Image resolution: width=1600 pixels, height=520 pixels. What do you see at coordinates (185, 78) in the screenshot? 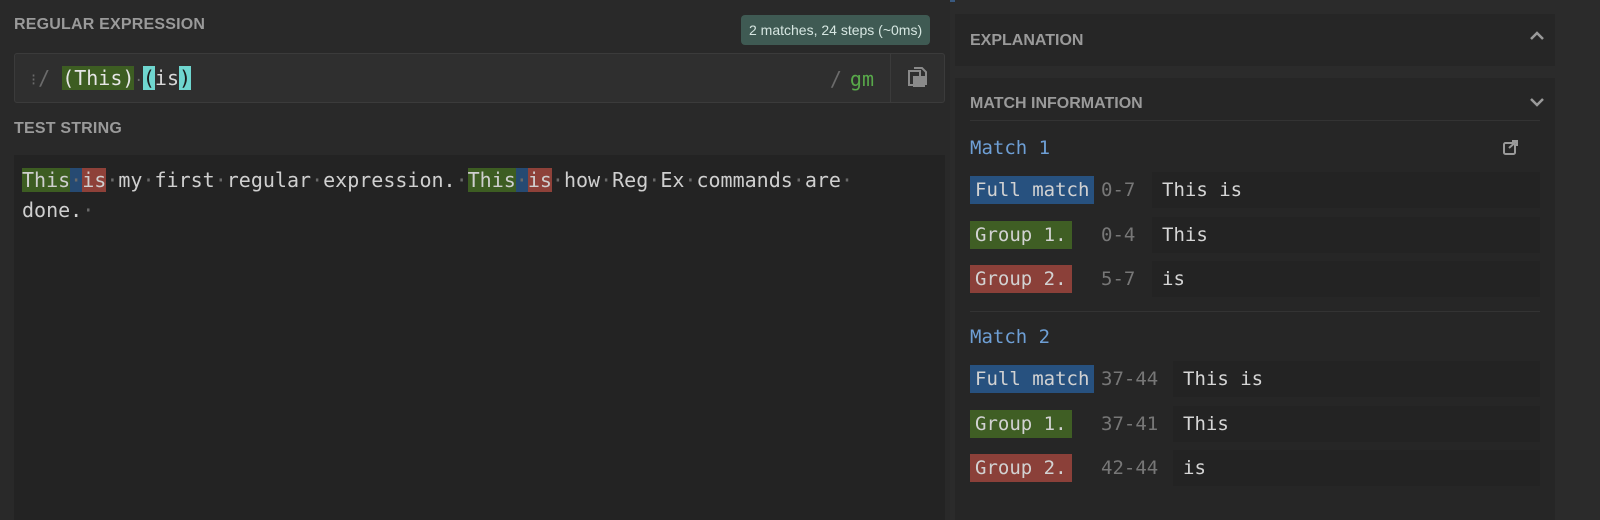
I see `regex-group-2-close: )` at bounding box center [185, 78].